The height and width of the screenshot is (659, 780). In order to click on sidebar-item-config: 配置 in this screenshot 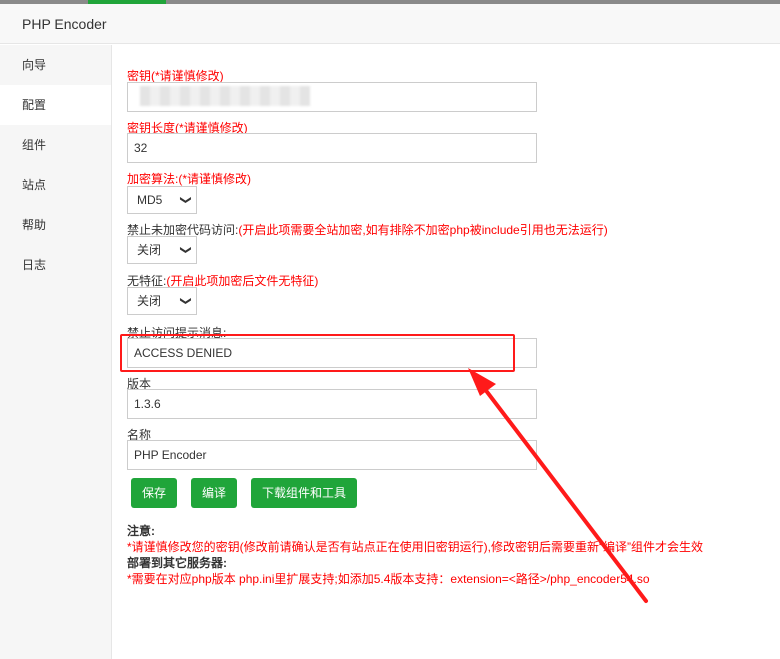, I will do `click(55, 105)`.